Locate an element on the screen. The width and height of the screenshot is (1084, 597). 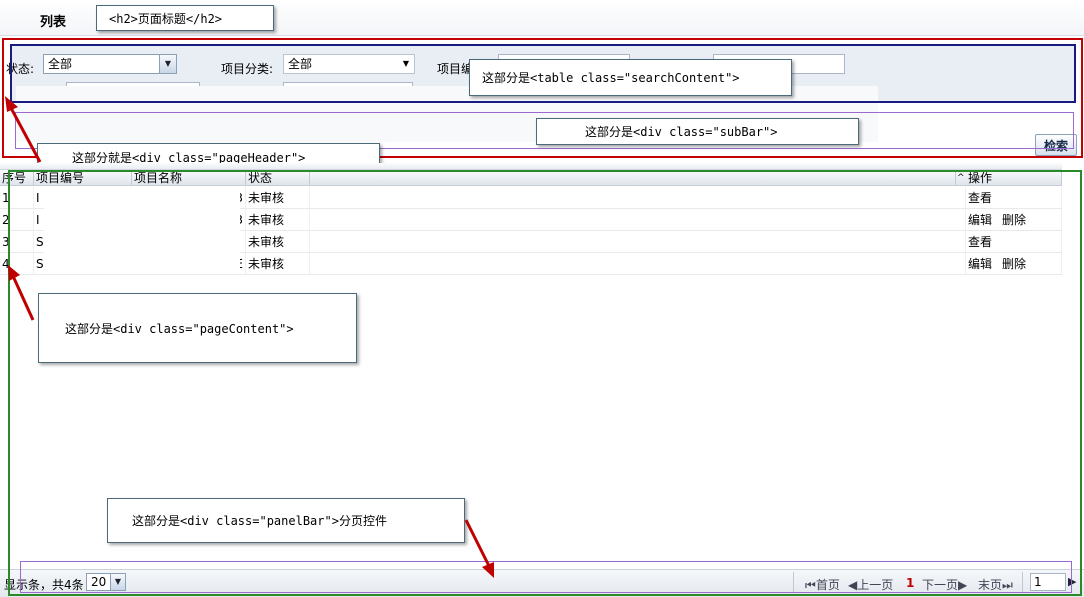
callout-panel-bar: 这部分是<div class="panelBar">分页控件 is located at coordinates (286, 520).